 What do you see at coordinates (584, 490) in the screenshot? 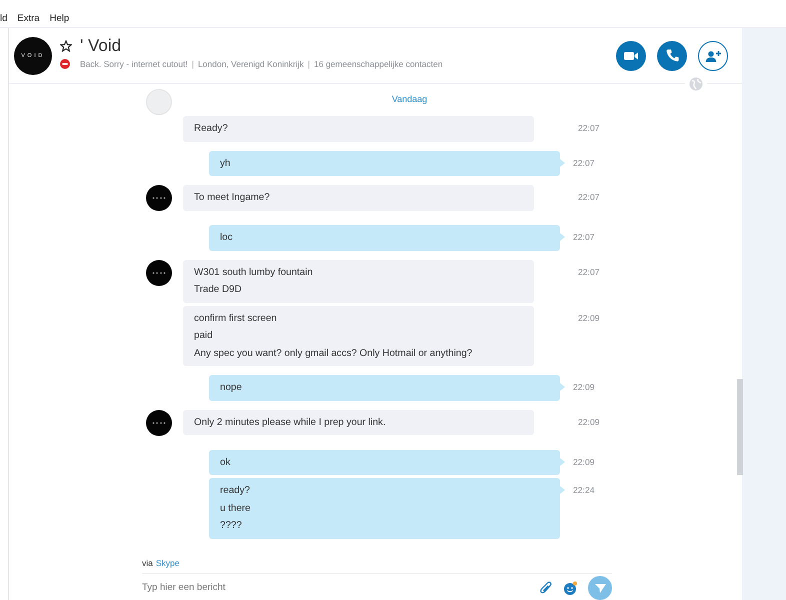
I see `message-time: 22:24` at bounding box center [584, 490].